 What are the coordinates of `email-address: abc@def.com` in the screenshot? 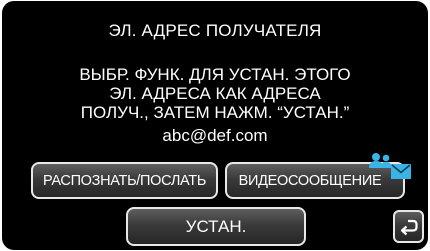 It's located at (215, 135).